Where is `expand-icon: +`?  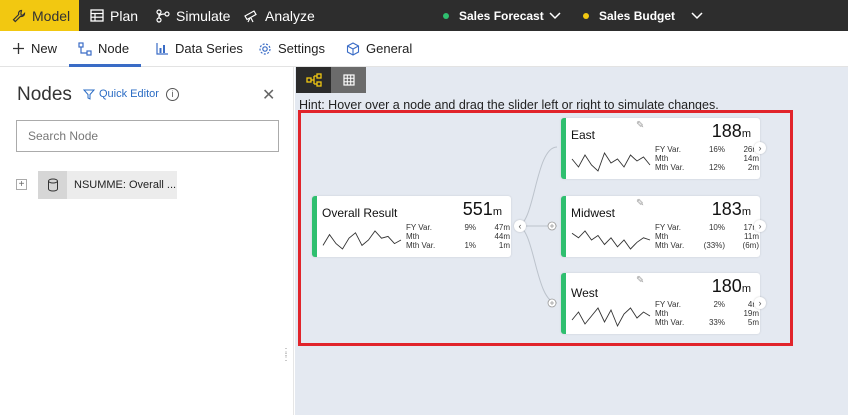 expand-icon: + is located at coordinates (21, 184).